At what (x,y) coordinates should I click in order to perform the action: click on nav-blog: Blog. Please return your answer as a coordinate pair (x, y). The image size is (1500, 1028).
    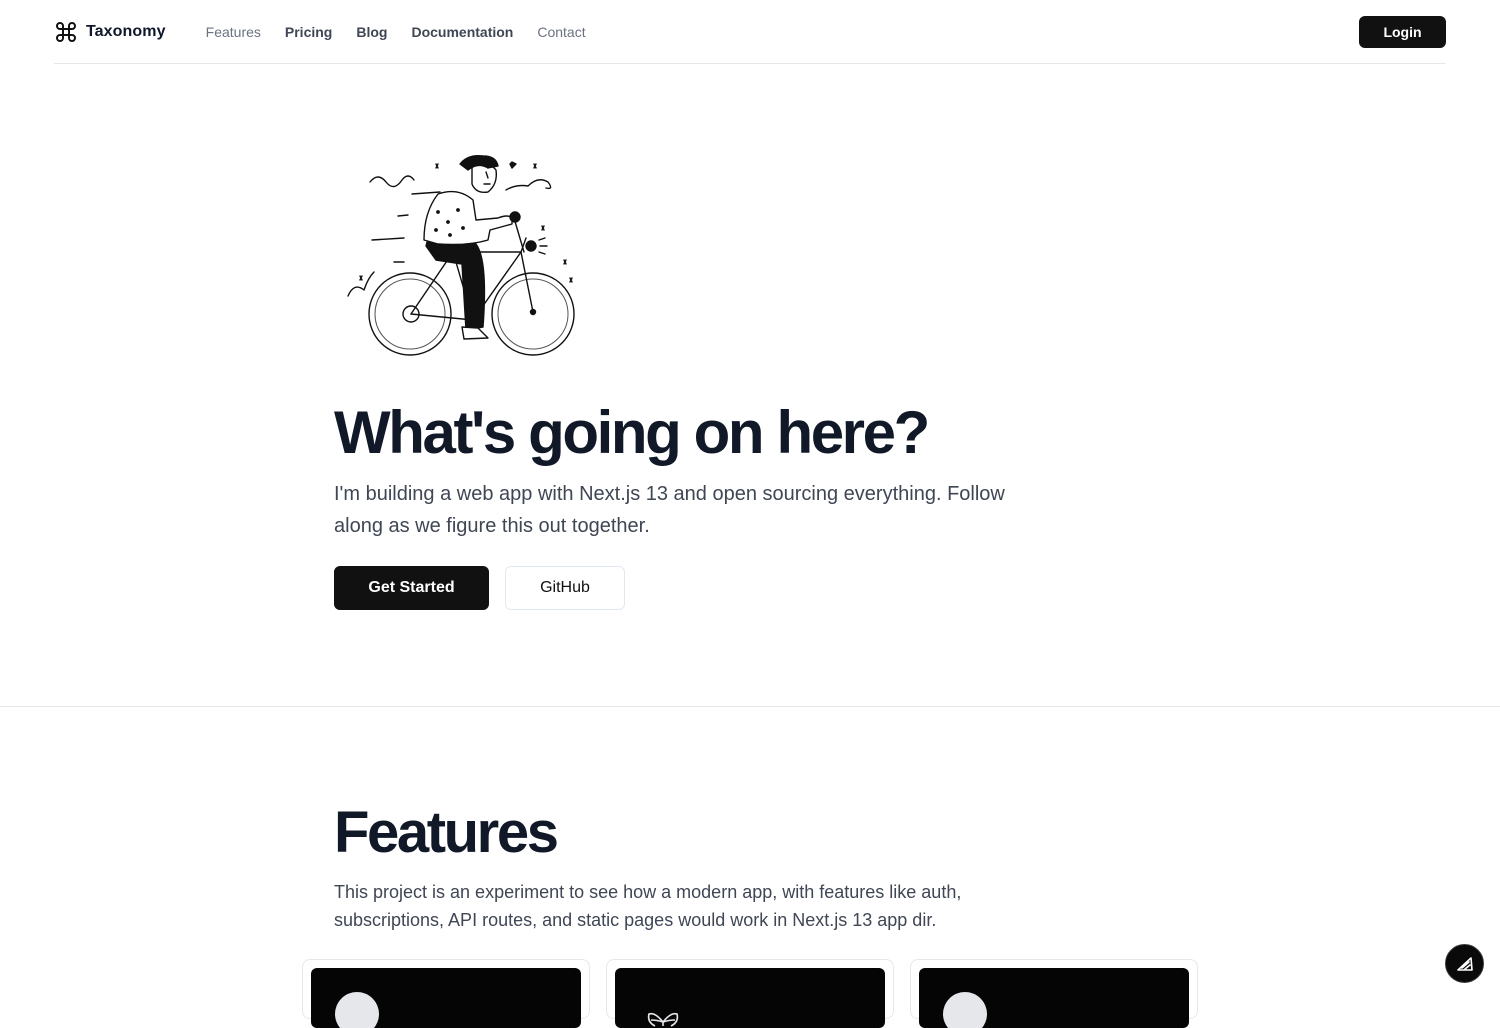
    Looking at the image, I should click on (371, 32).